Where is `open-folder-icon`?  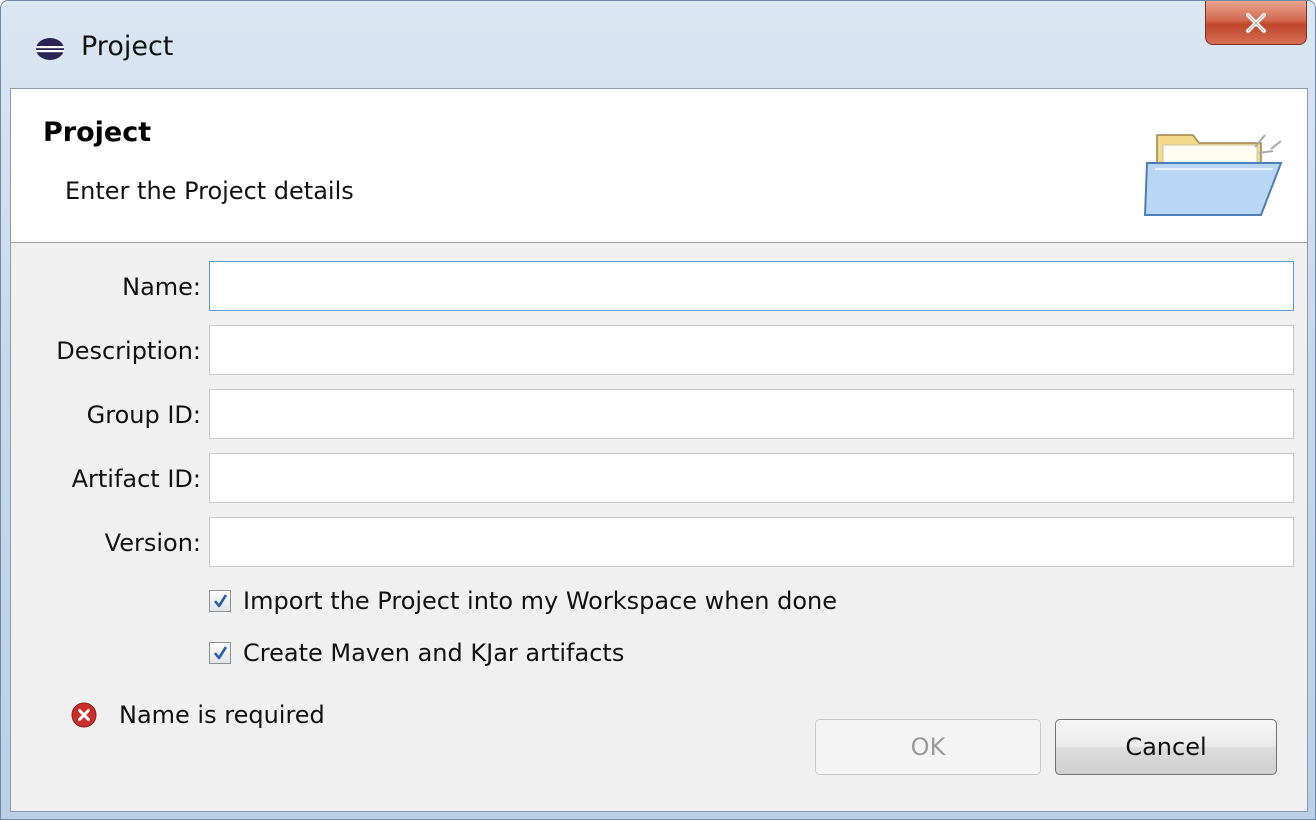
open-folder-icon is located at coordinates (1218, 173).